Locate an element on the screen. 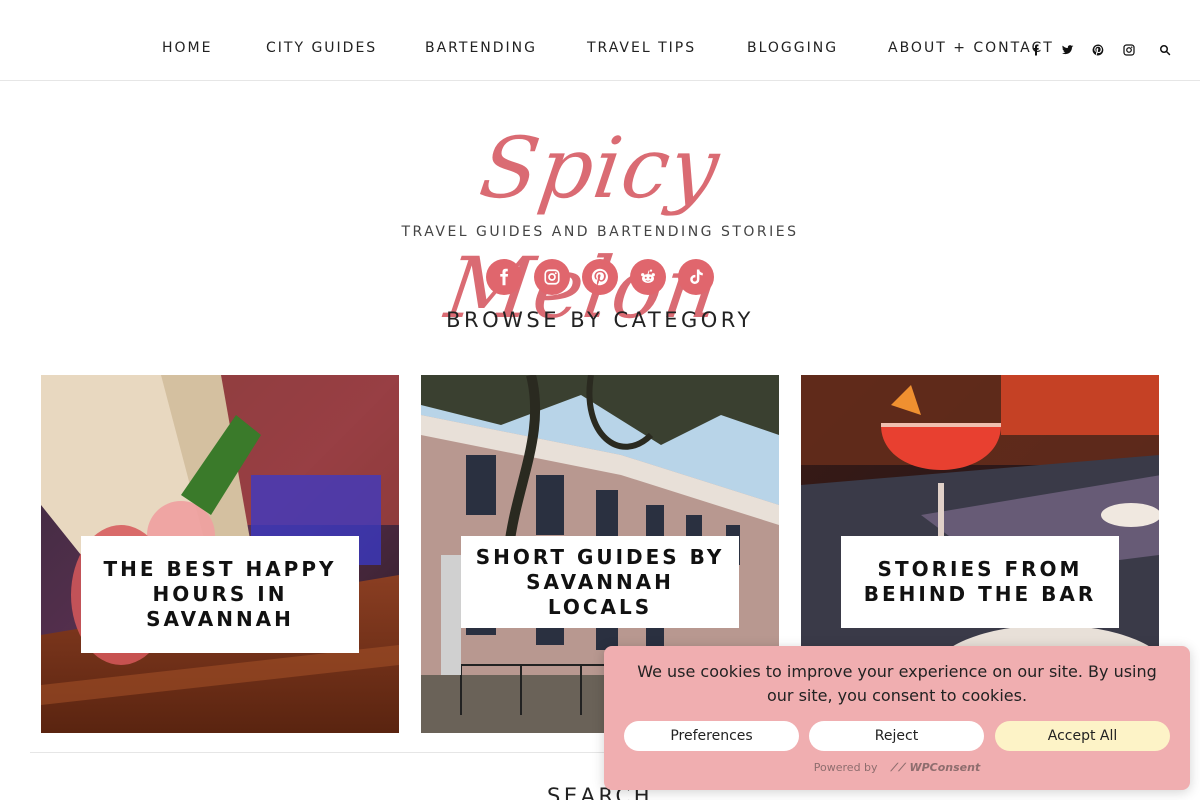 This screenshot has width=1200, height=800. wpconsent-logo-icon: ⟋⟋ is located at coordinates (898, 767).